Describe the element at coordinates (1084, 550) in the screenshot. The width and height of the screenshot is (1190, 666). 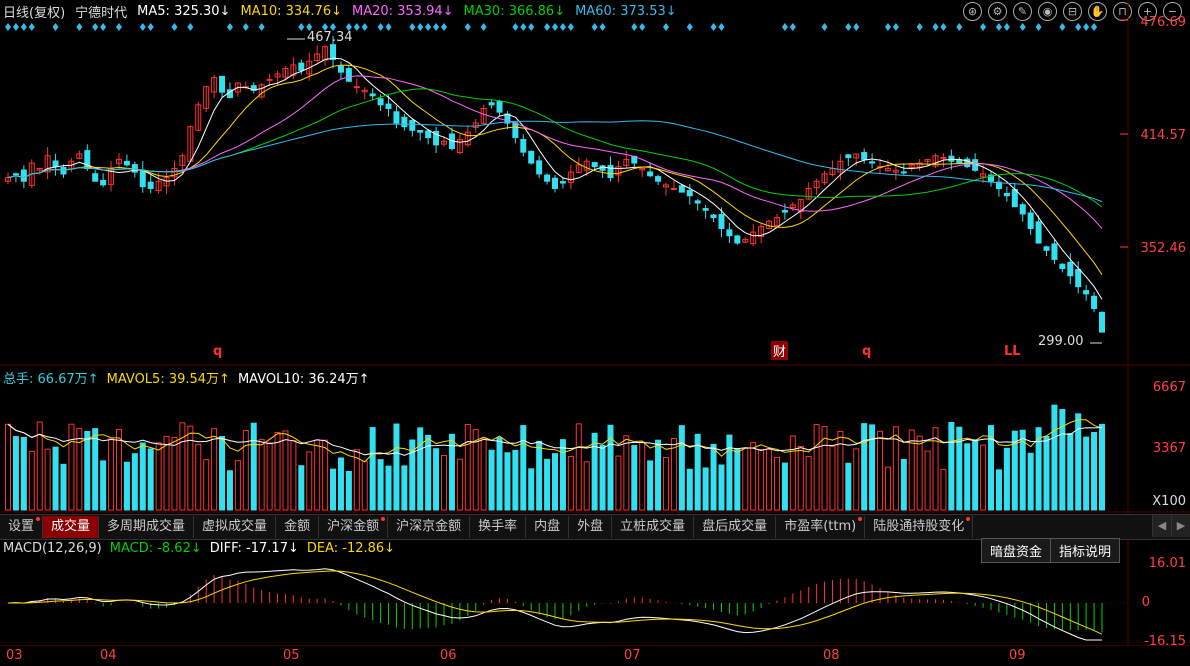
I see `indicator-help-button: 指标说明` at that location.